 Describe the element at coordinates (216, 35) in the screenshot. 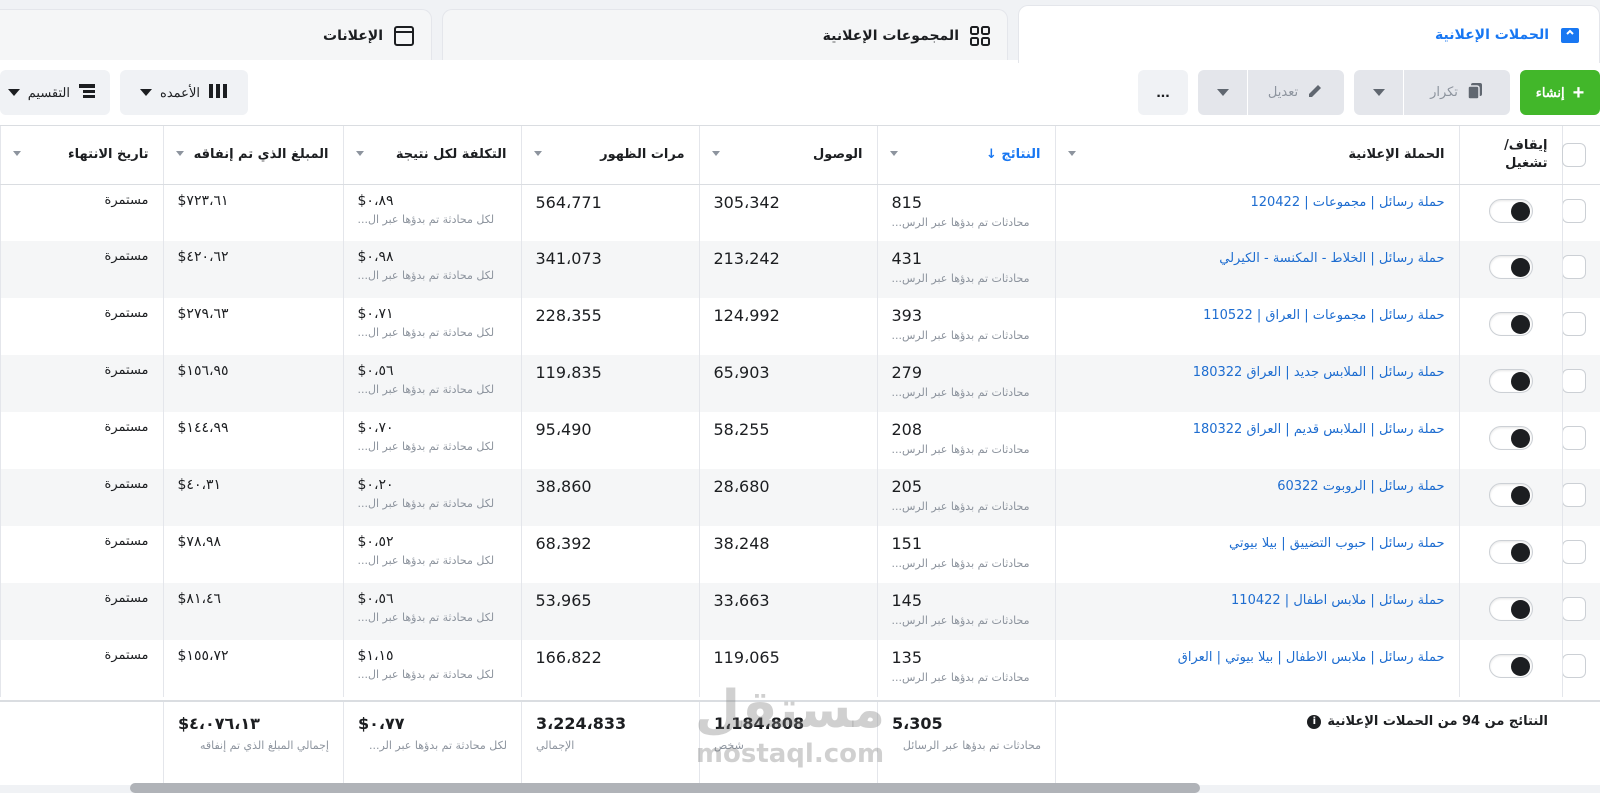

I see `tab-ads: الإعلانات` at that location.